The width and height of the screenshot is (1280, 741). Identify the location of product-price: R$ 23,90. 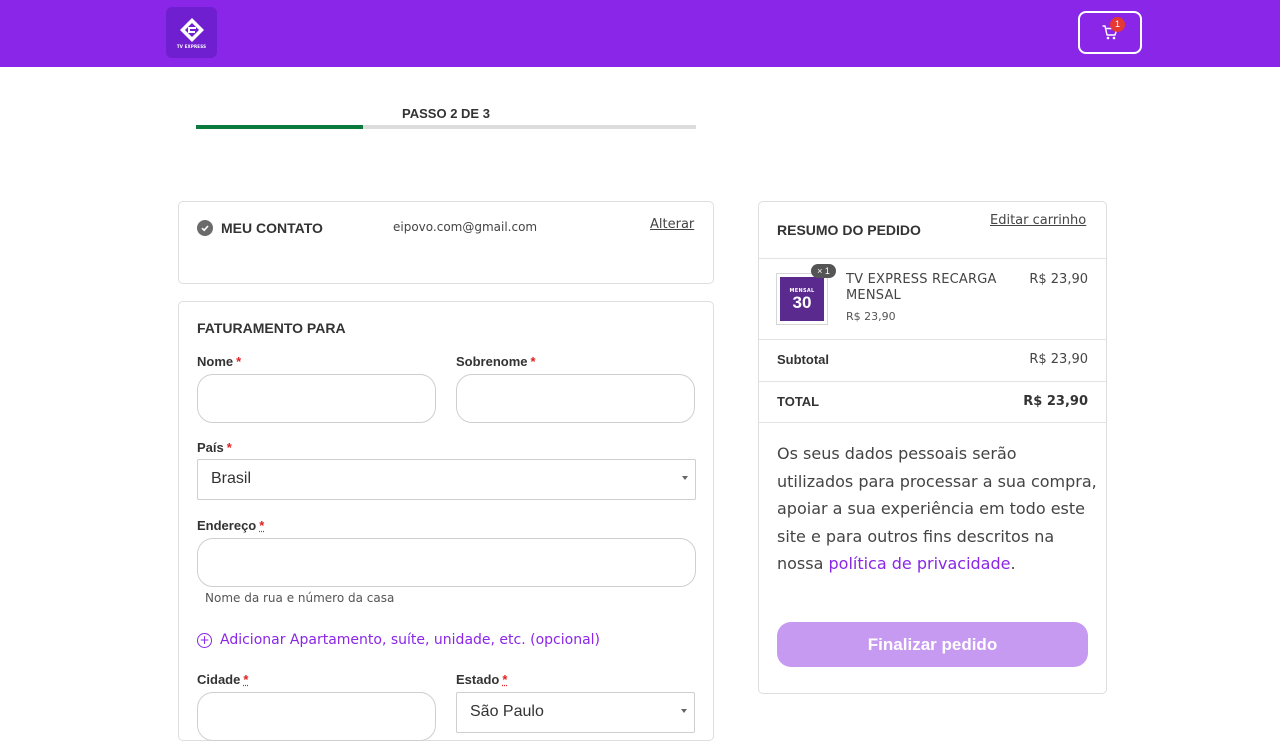
(1058, 279).